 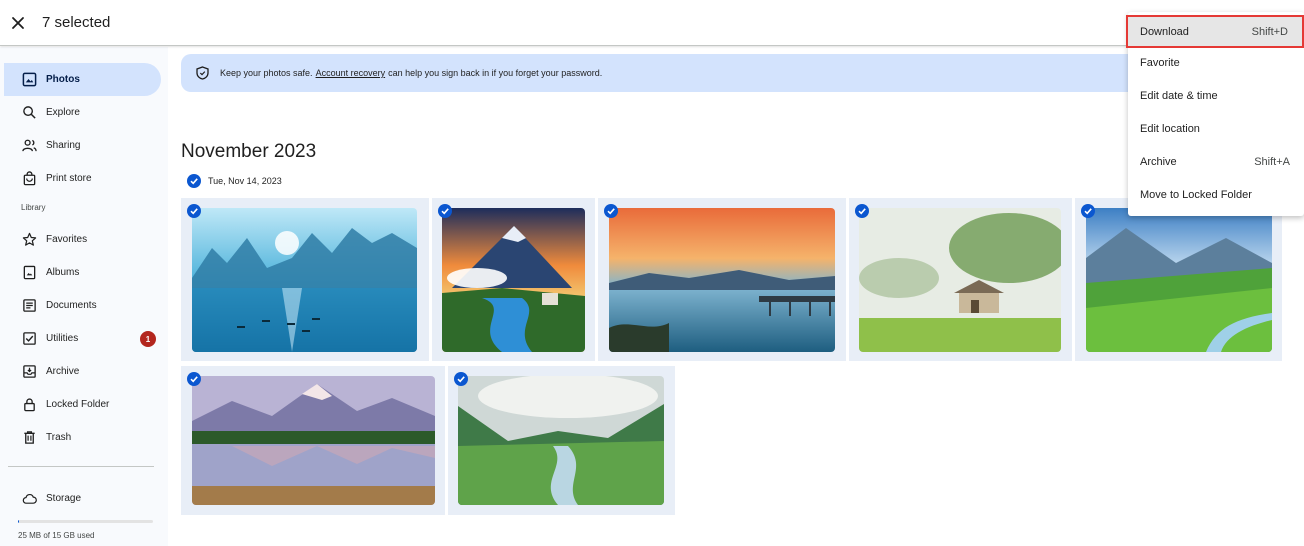 I want to click on sidebar-item-label: Trash, so click(x=59, y=437).